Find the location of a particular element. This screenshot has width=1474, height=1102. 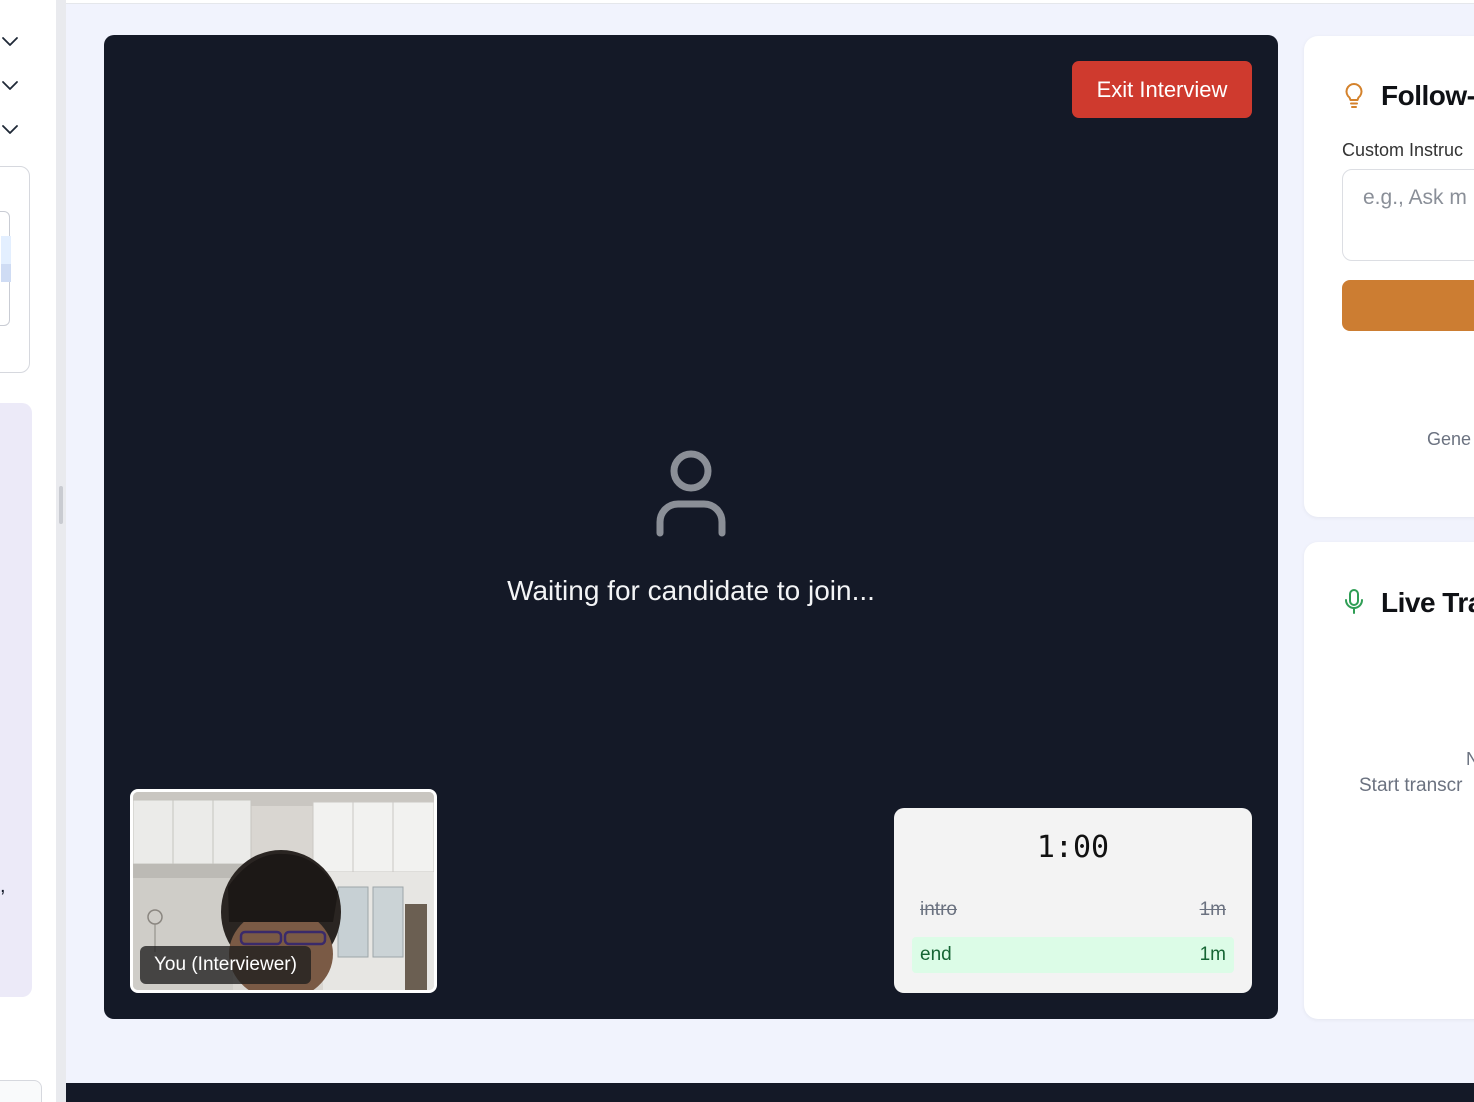

timer-stage-row: intro 1m is located at coordinates (1073, 910).